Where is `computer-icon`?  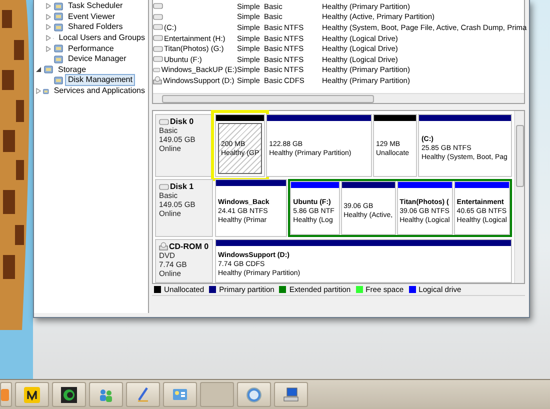
computer-icon is located at coordinates (291, 394).